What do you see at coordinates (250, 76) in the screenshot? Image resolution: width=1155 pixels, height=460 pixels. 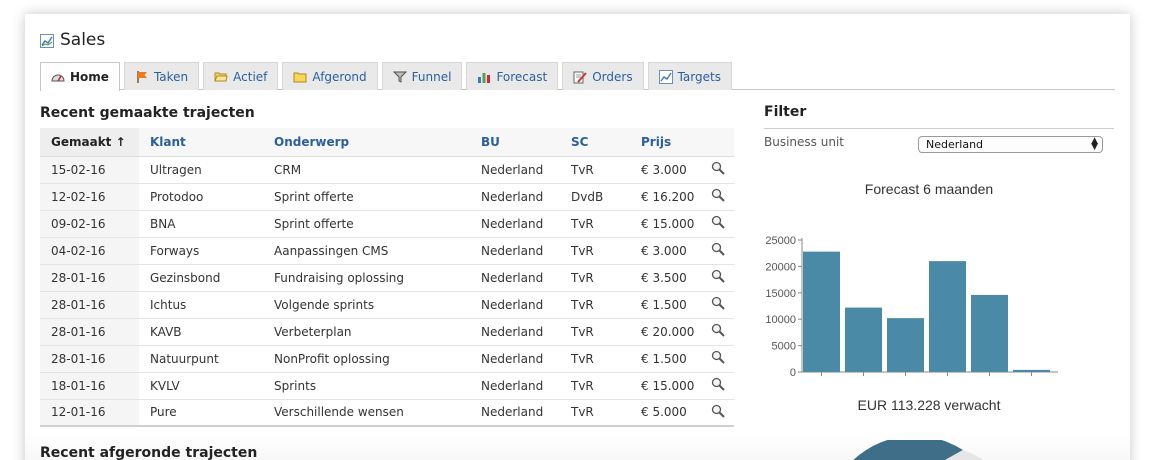 I see `tab-label: Actief` at bounding box center [250, 76].